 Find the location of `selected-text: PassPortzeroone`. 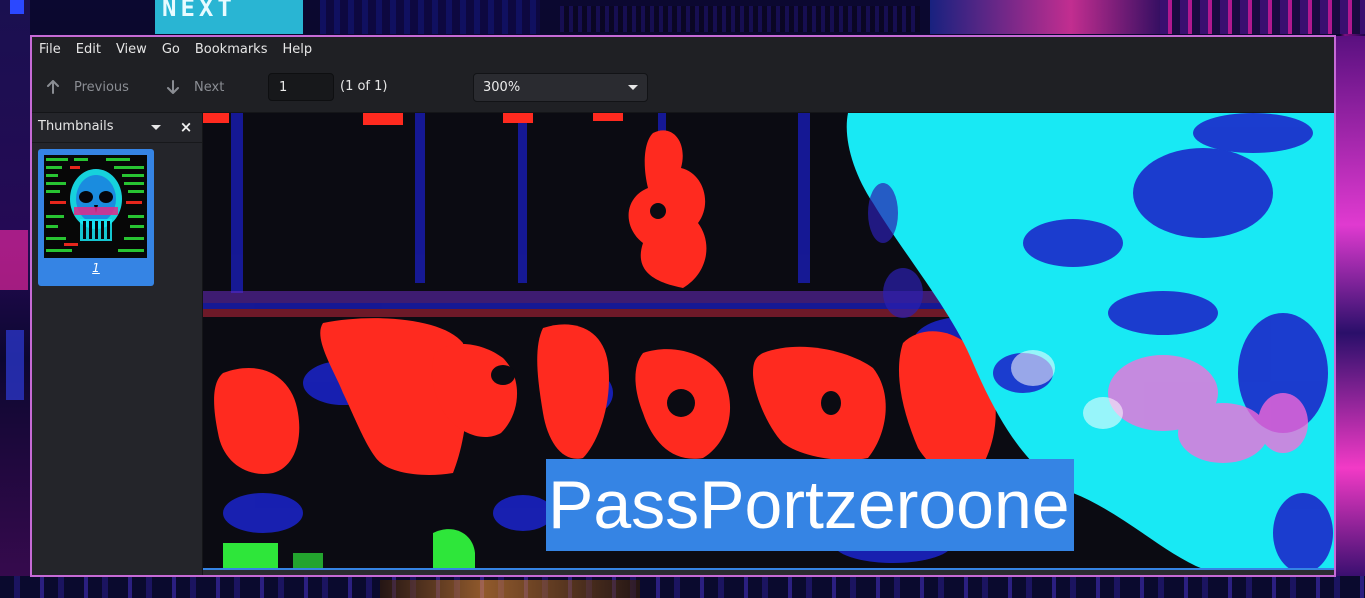

selected-text: PassPortzeroone is located at coordinates (810, 505).